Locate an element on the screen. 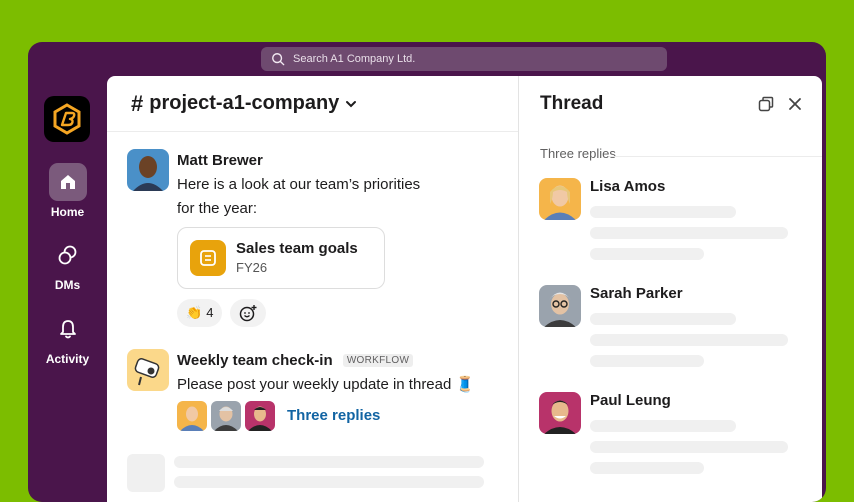 The height and width of the screenshot is (502, 854). rail-item-activity: Activity is located at coordinates (67, 338).